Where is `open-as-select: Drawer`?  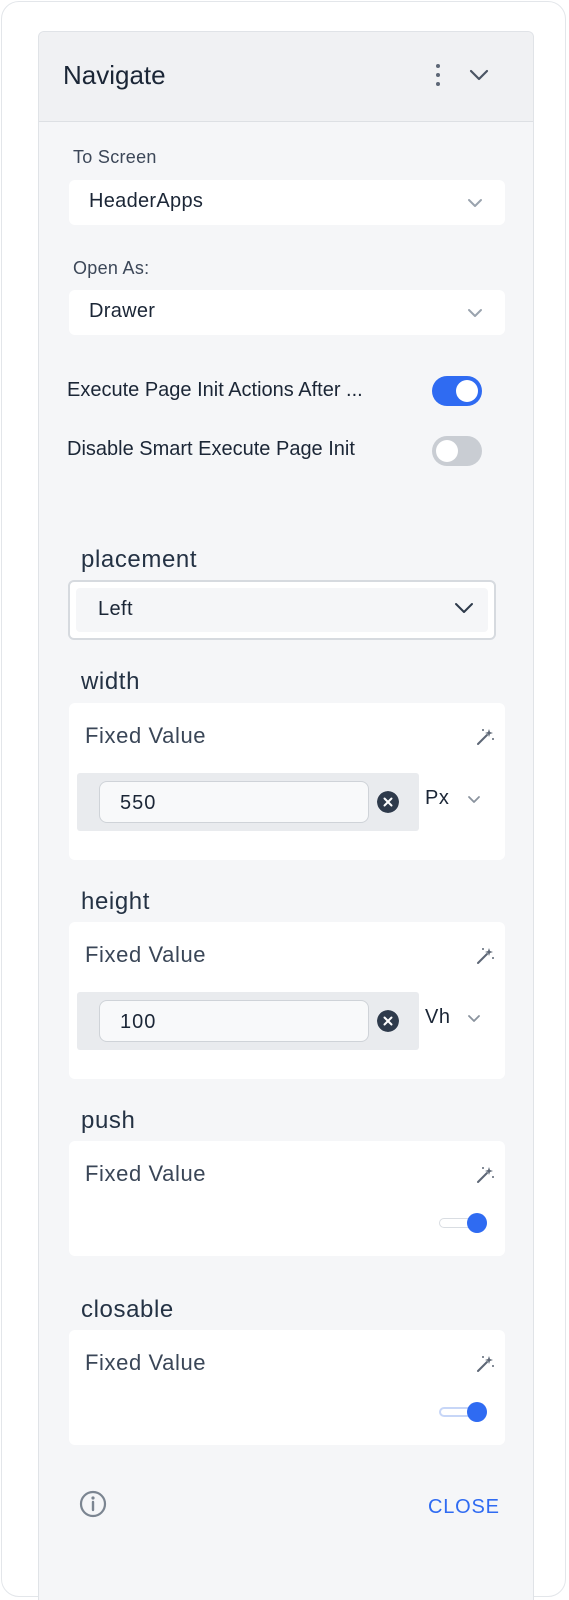
open-as-select: Drawer is located at coordinates (287, 312).